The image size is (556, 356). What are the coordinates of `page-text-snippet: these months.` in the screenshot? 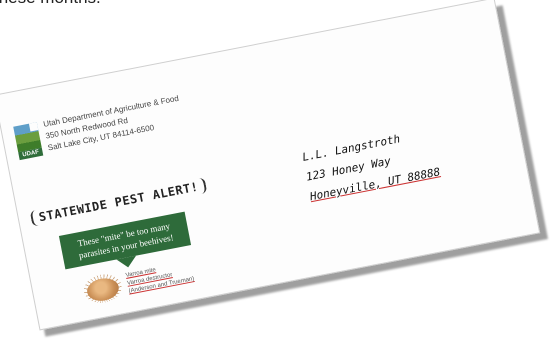 It's located at (50, 4).